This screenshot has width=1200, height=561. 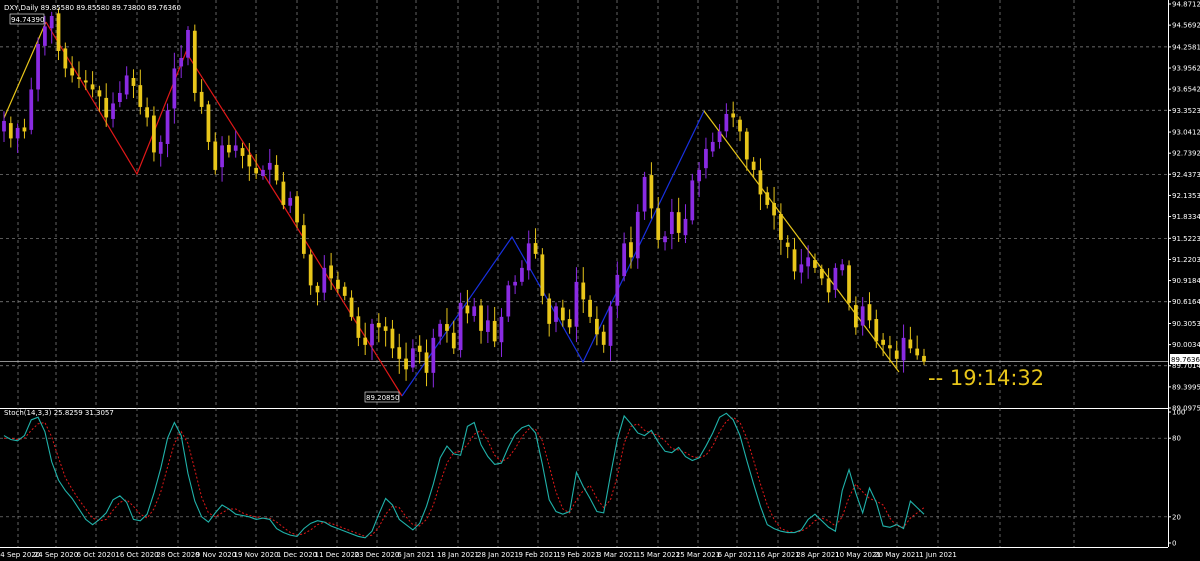 I want to click on price-tick-label: 93.35230, so click(x=1186, y=111).